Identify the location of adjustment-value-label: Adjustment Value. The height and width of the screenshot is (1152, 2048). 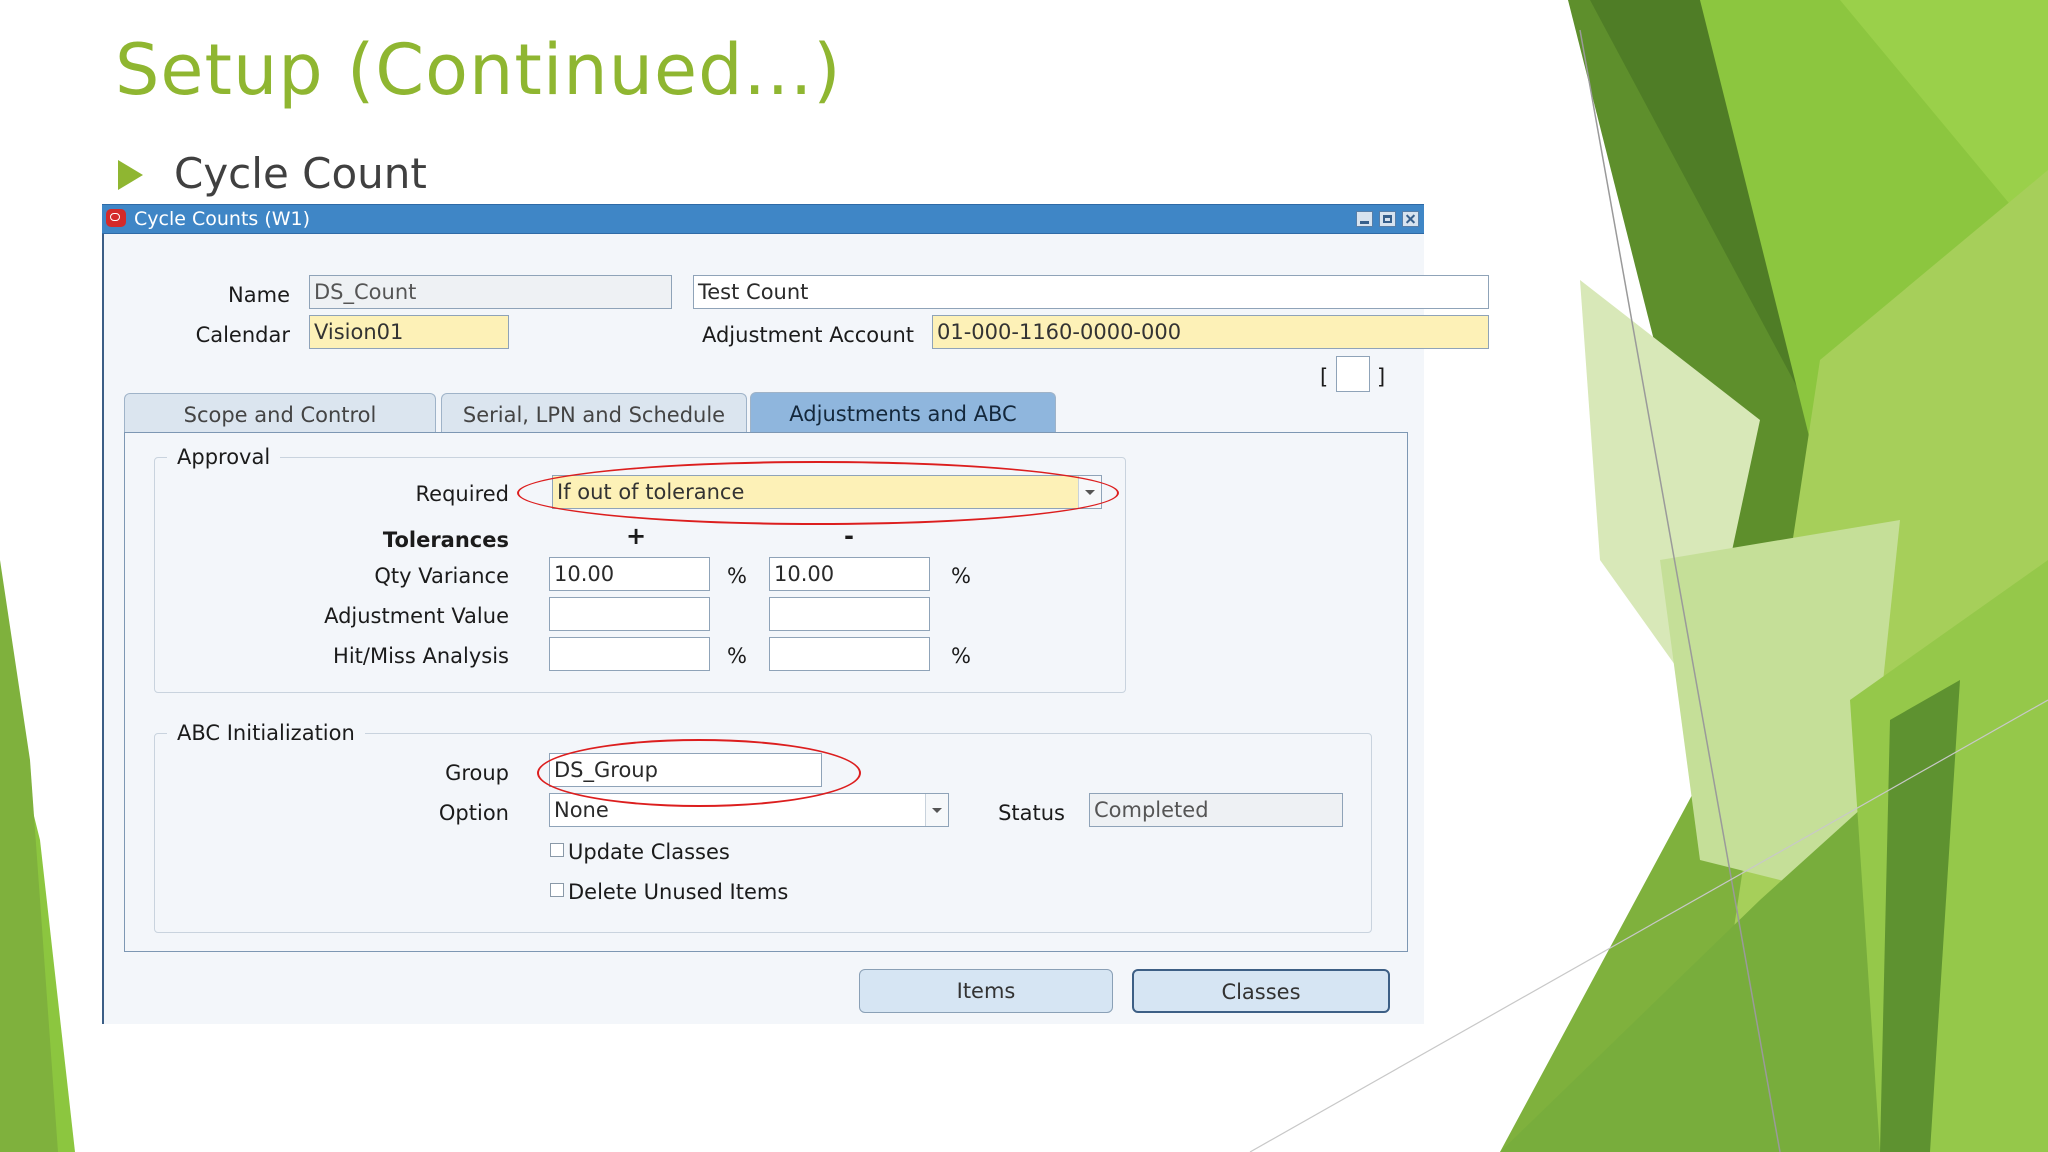
(416, 616).